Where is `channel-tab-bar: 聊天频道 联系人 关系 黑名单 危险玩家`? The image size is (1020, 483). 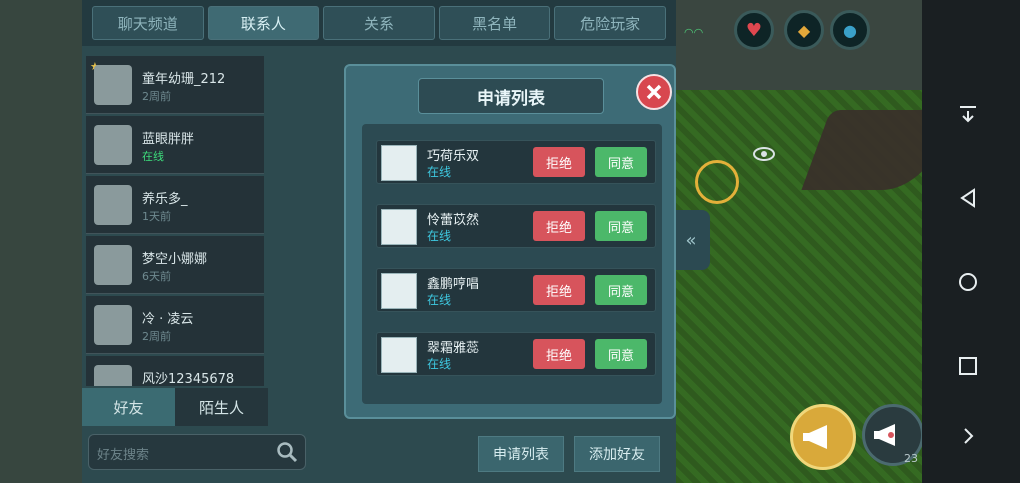 channel-tab-bar: 聊天频道 联系人 关系 黑名单 危险玩家 is located at coordinates (379, 23).